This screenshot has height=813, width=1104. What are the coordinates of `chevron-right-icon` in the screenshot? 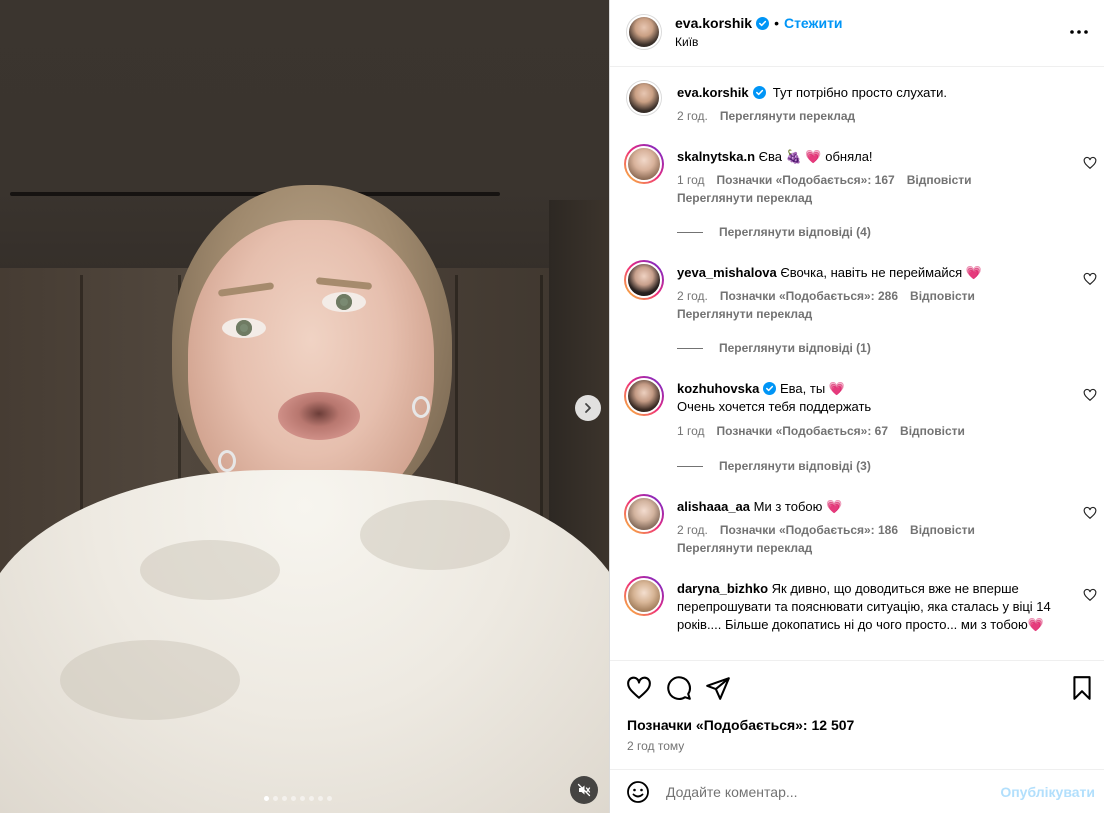 It's located at (588, 408).